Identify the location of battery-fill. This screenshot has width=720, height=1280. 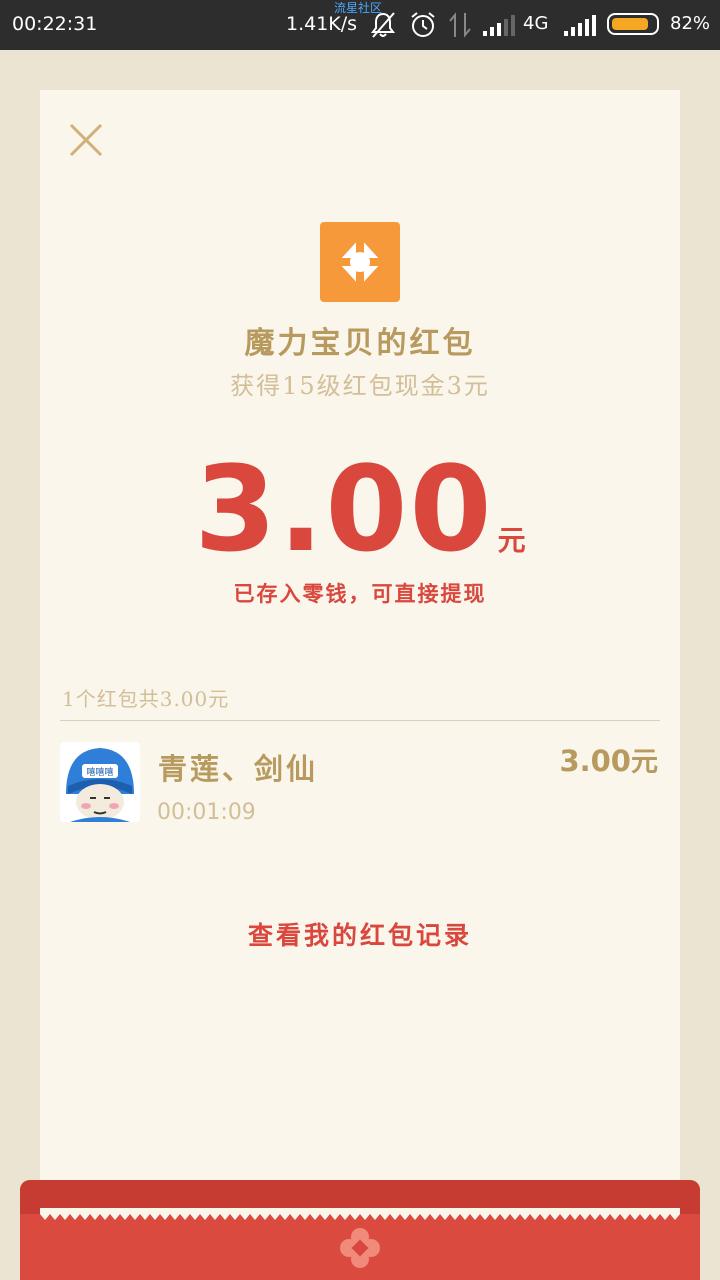
(630, 24).